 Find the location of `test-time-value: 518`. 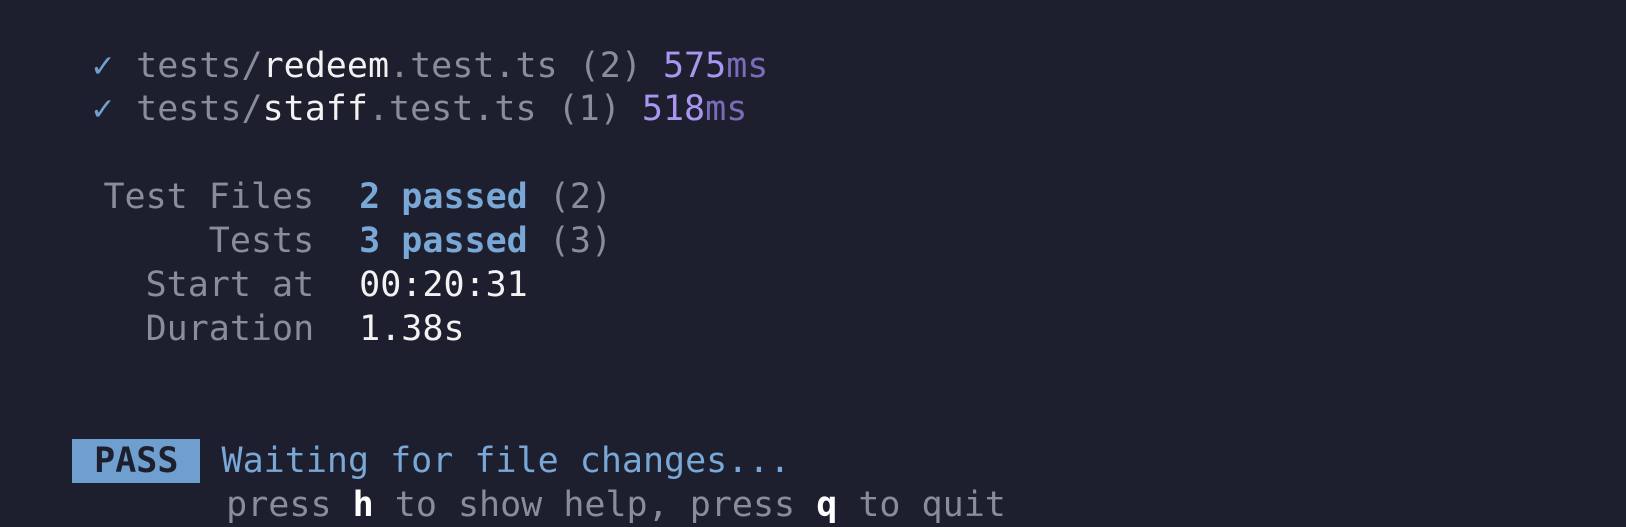

test-time-value: 518 is located at coordinates (673, 109).